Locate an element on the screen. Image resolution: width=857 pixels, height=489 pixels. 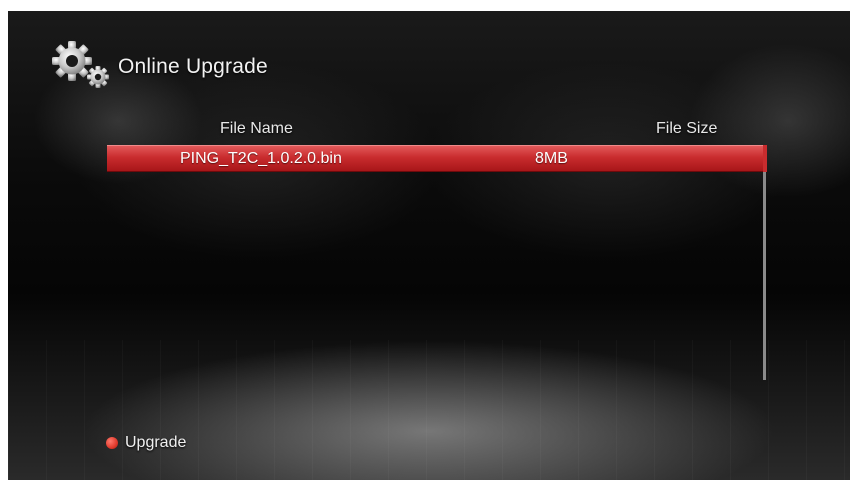
file-name-cell: PING_T2C_1.0.2.0.bin is located at coordinates (261, 158).